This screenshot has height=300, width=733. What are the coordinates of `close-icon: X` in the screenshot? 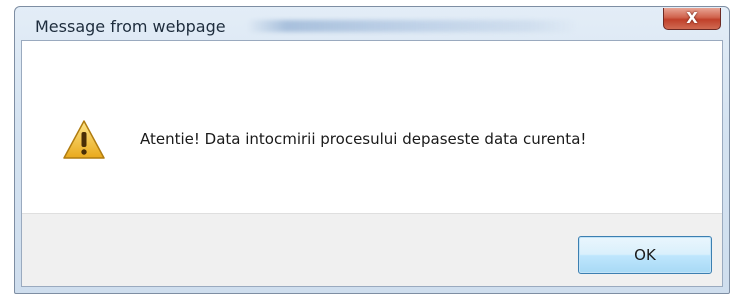 It's located at (692, 18).